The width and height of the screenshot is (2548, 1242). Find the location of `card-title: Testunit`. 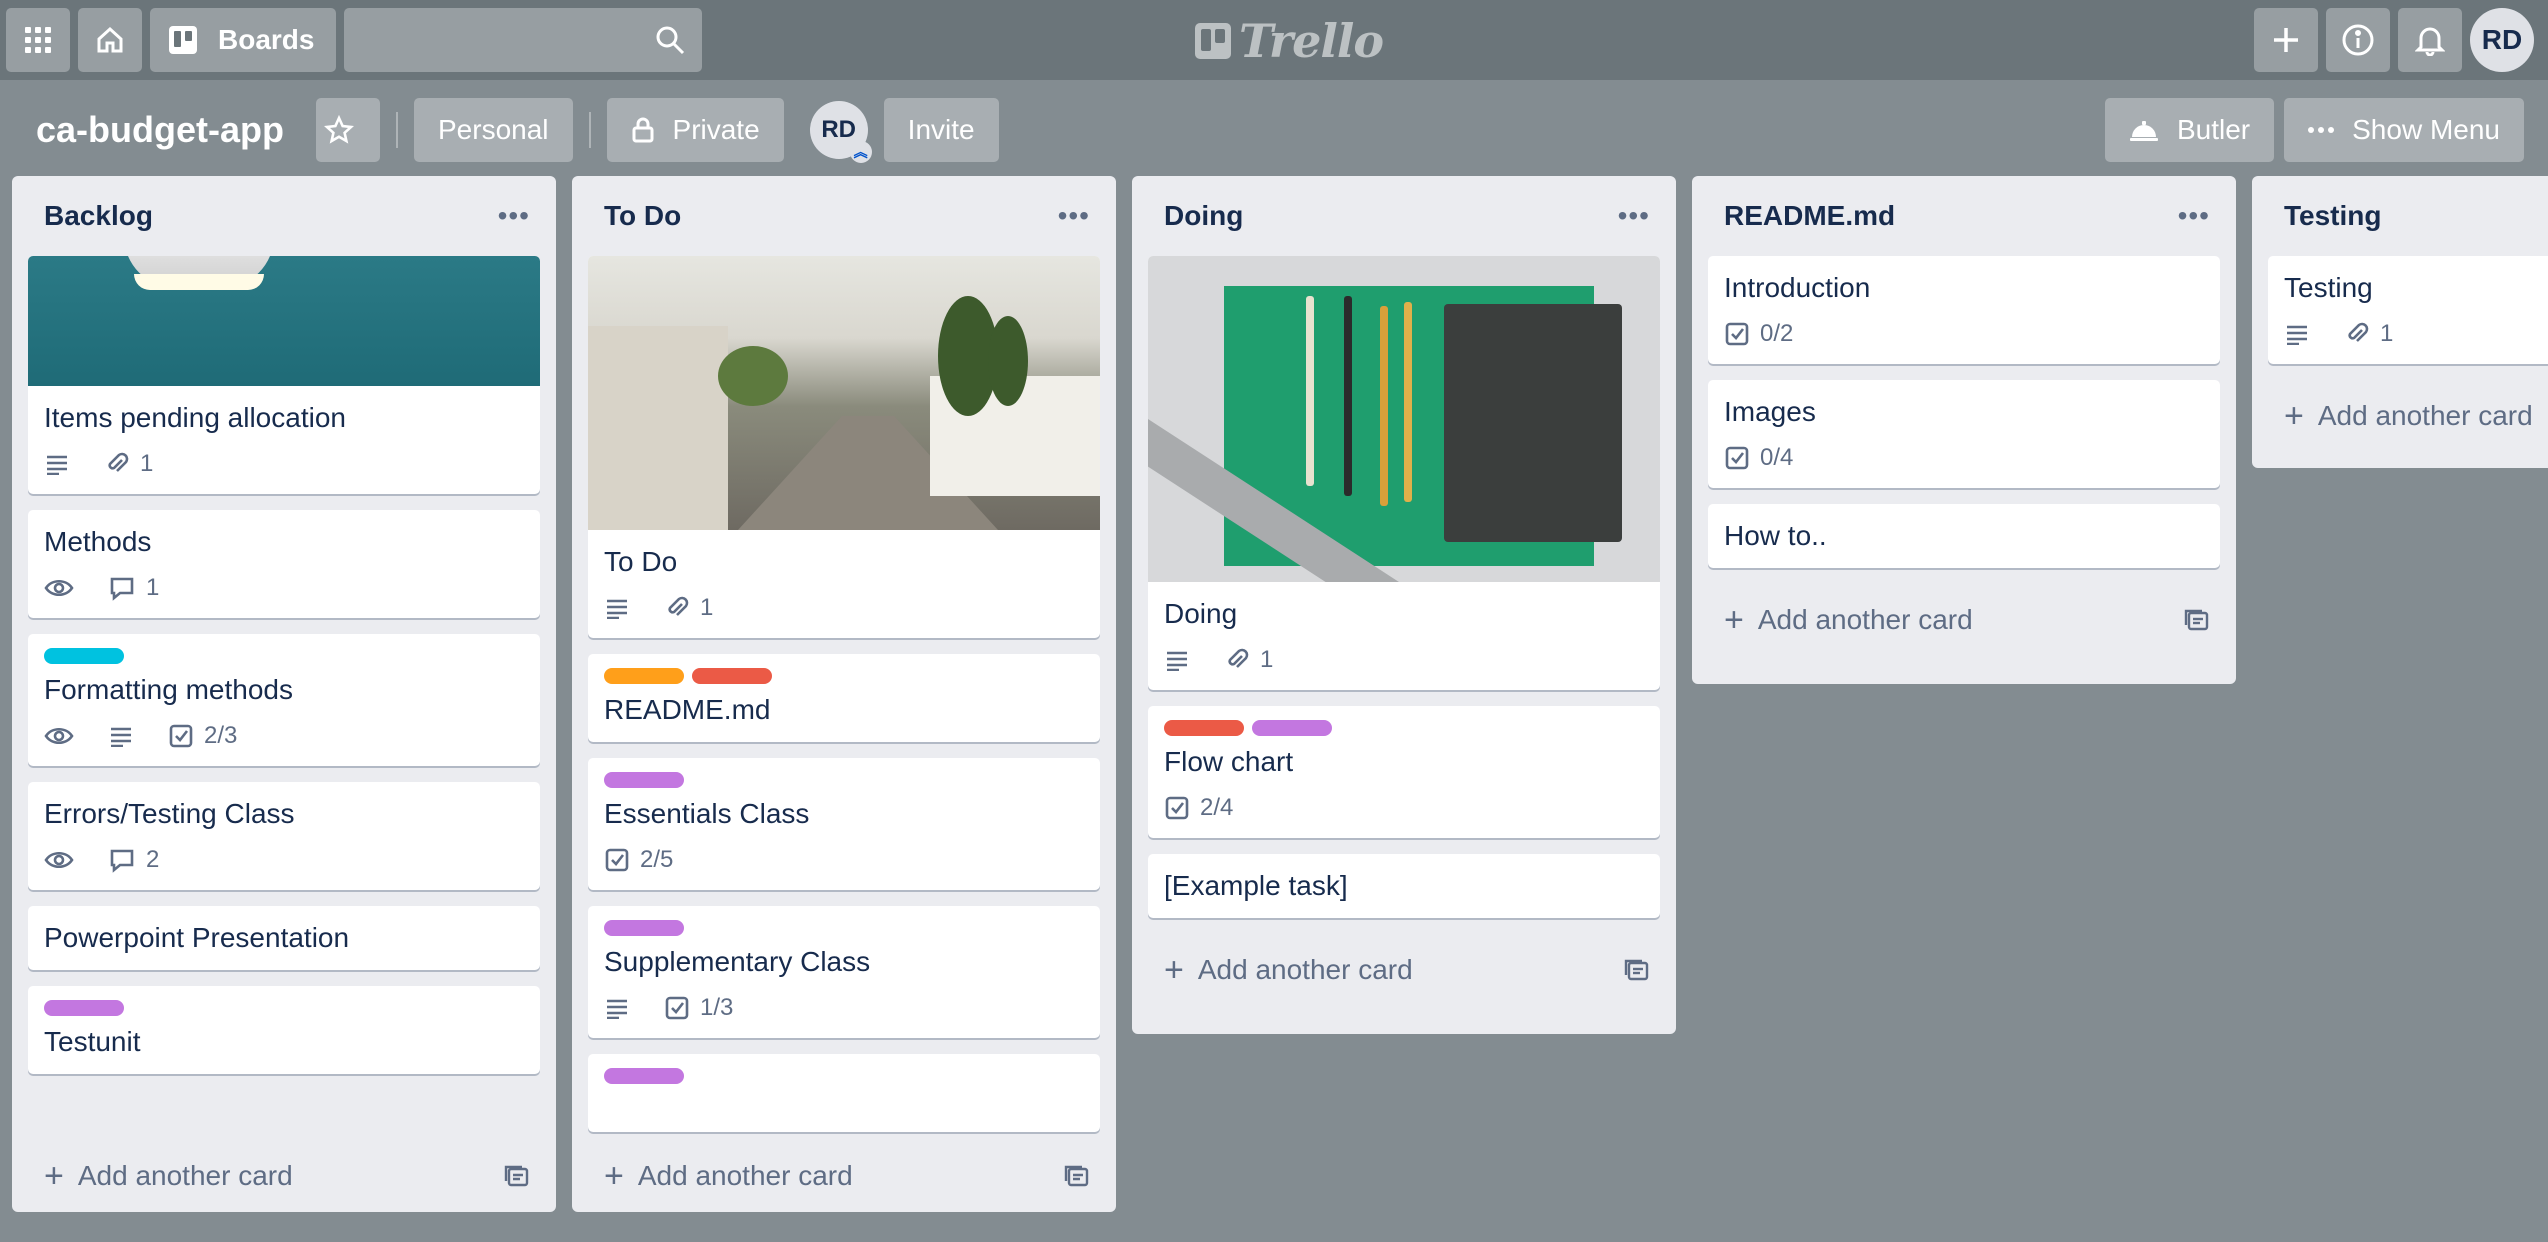

card-title: Testunit is located at coordinates (92, 1041).